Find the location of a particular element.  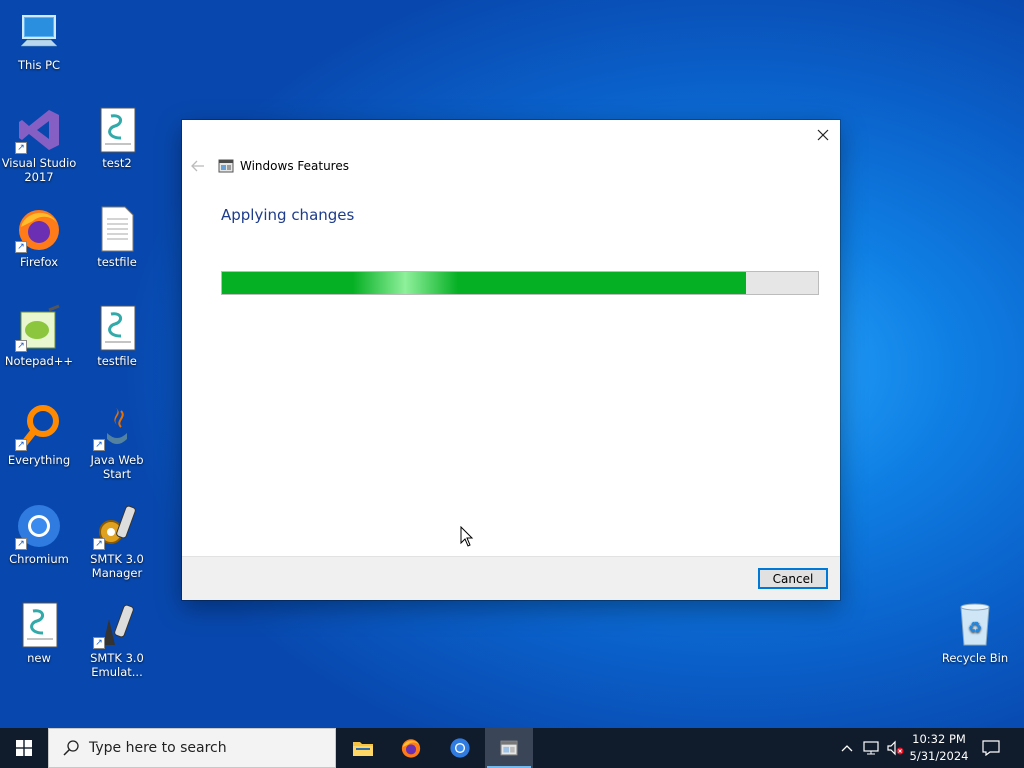

recycle-bin-icon: ♻ is located at coordinates (975, 625).